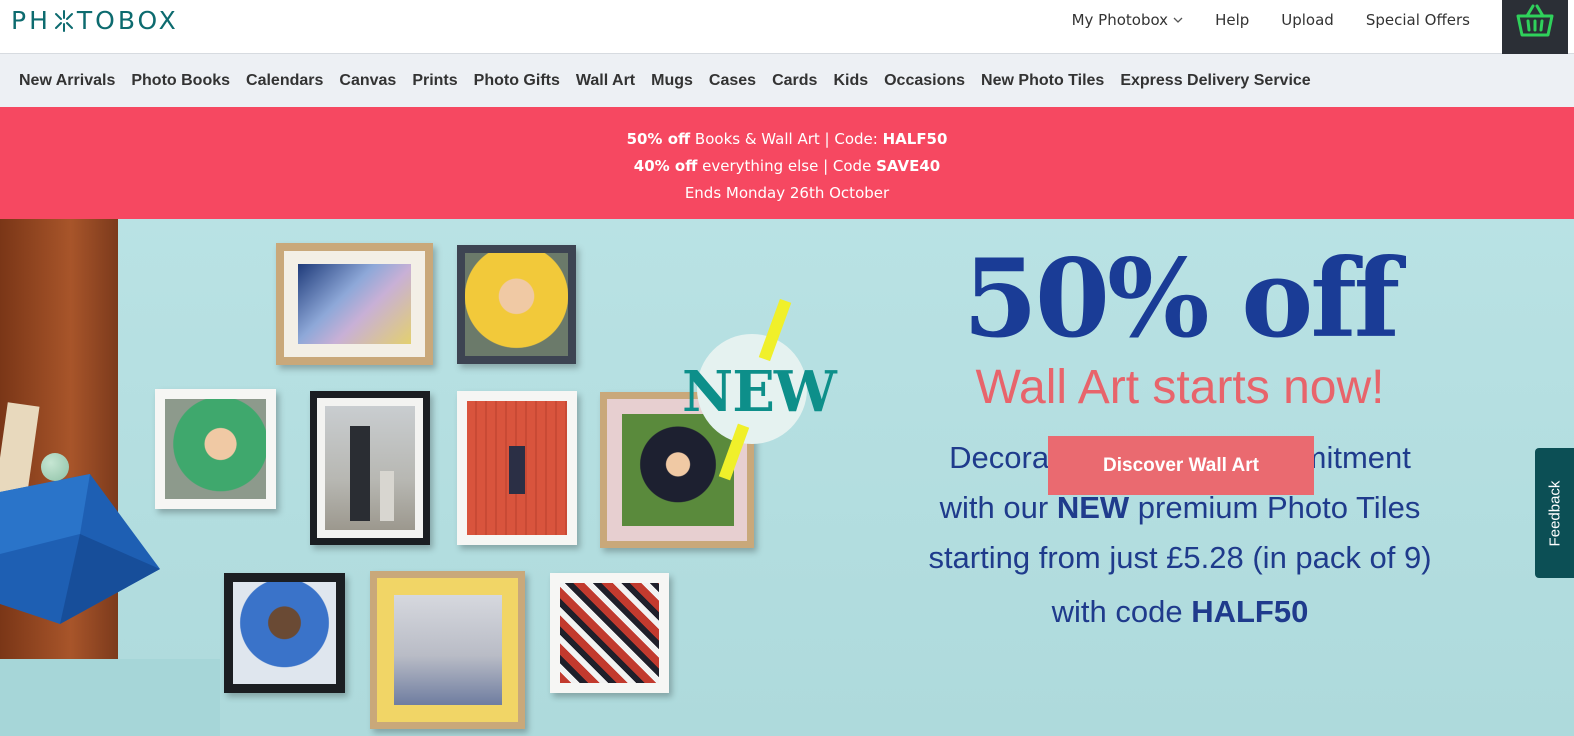  Describe the element at coordinates (55, 467) in the screenshot. I see `hero-ball-decor` at that location.